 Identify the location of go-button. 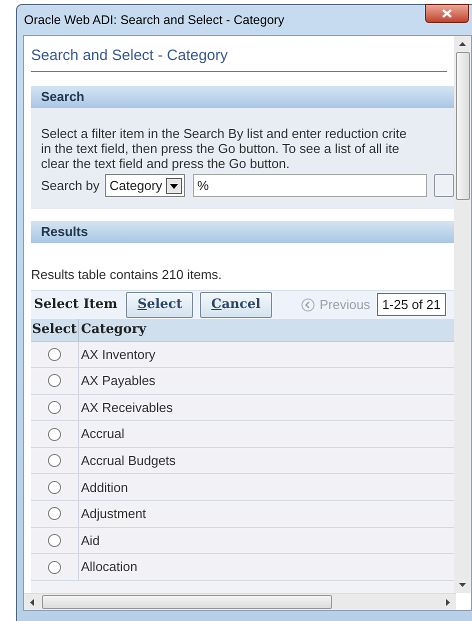
(444, 185).